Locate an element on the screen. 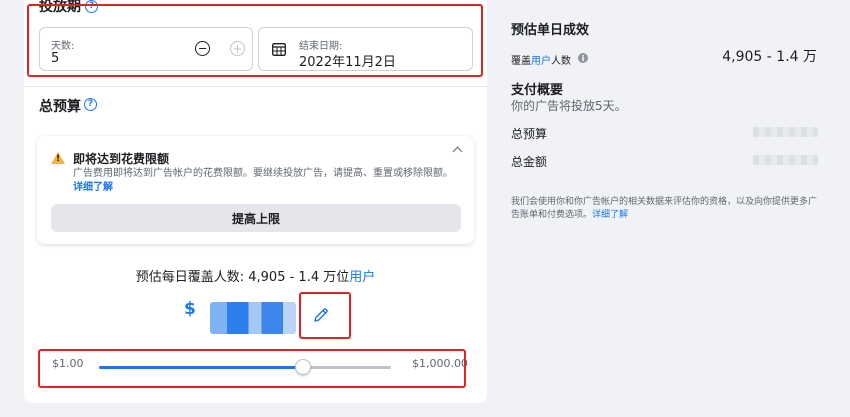 The image size is (850, 417). increase-days-button: + is located at coordinates (237, 48).